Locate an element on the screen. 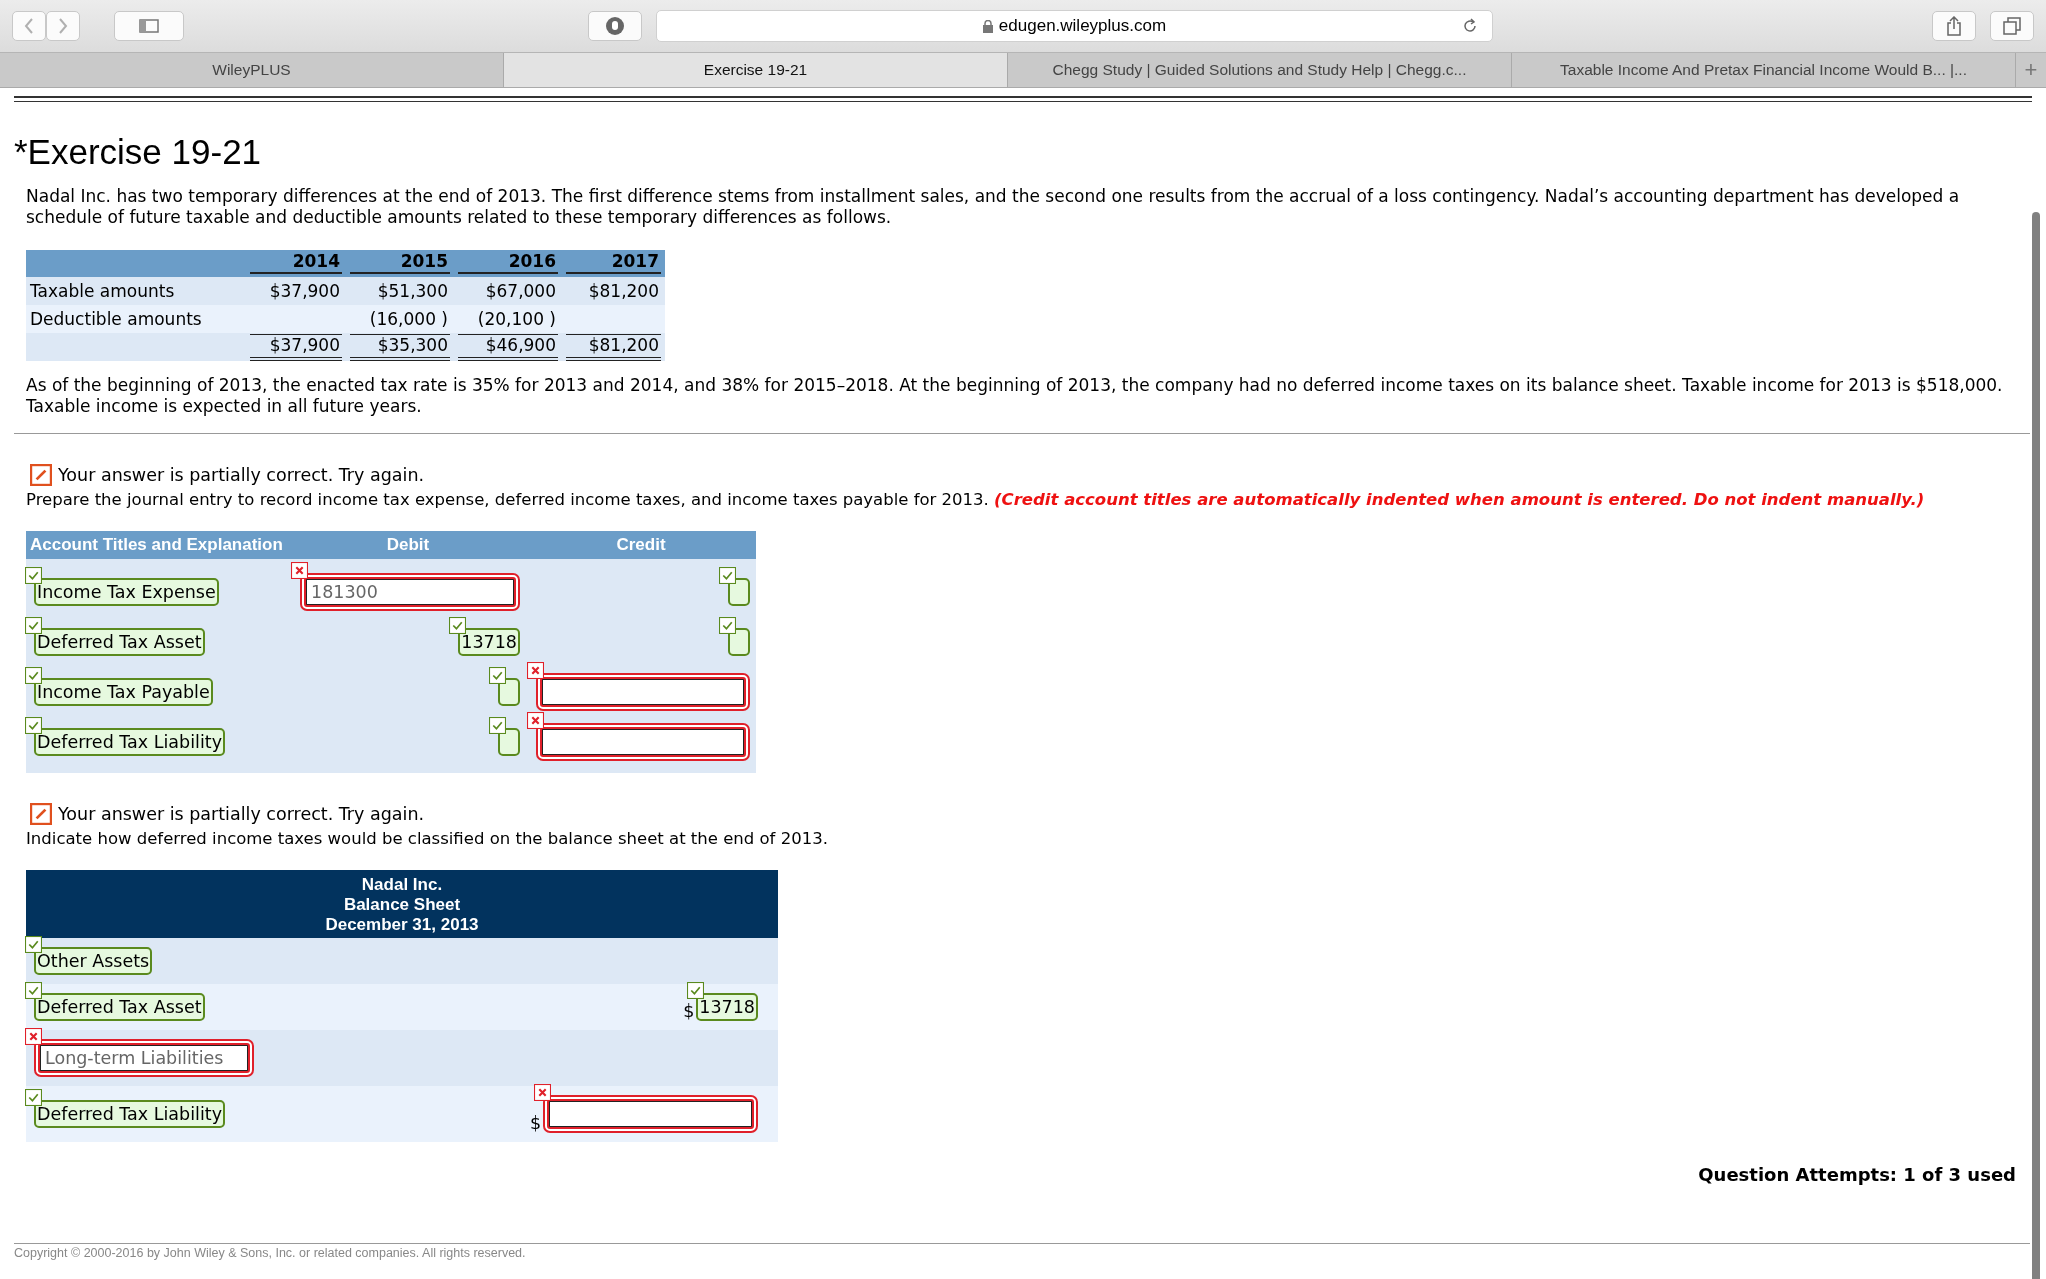 This screenshot has height=1279, width=2046. sidebar-icon is located at coordinates (149, 26).